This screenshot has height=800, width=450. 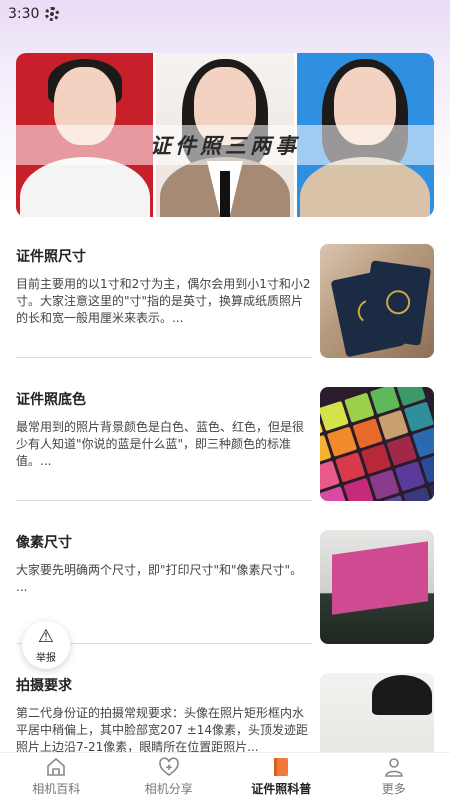 I want to click on nav-item-id-photo-guide: 证件照科普, so click(x=281, y=776).